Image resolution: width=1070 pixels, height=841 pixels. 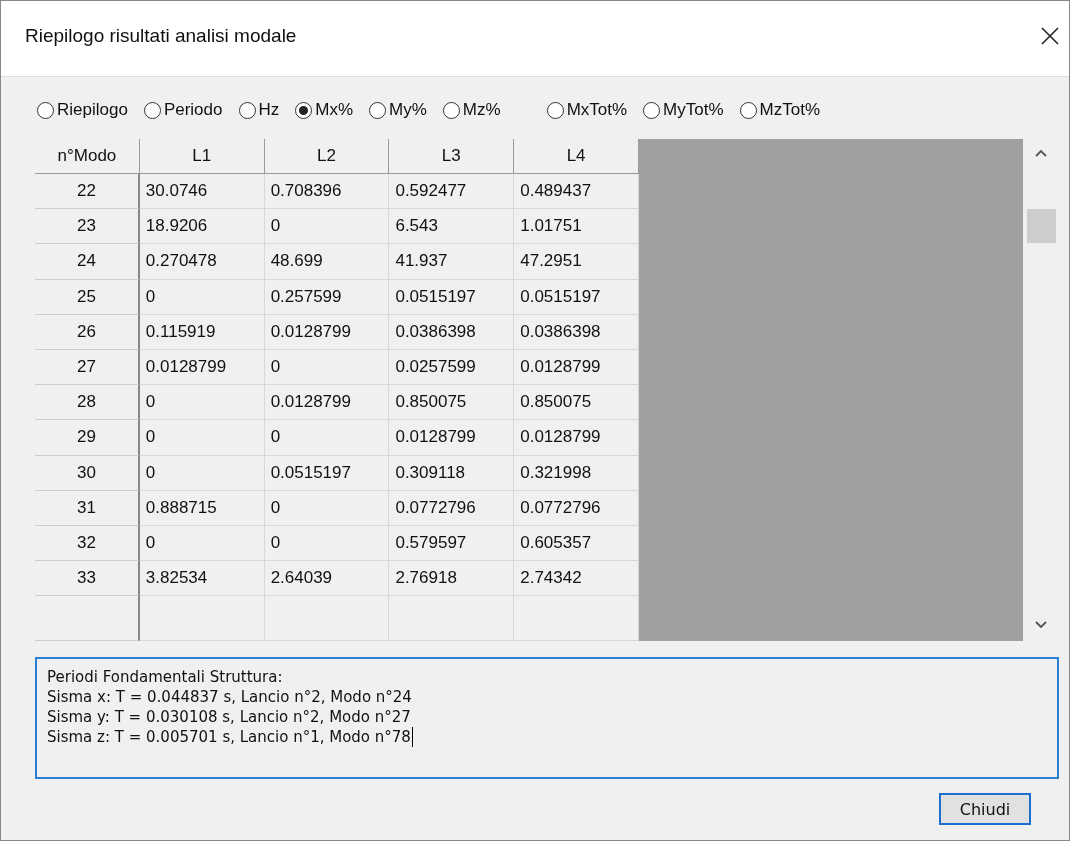 I want to click on radio-button: MzTot%, so click(x=780, y=110).